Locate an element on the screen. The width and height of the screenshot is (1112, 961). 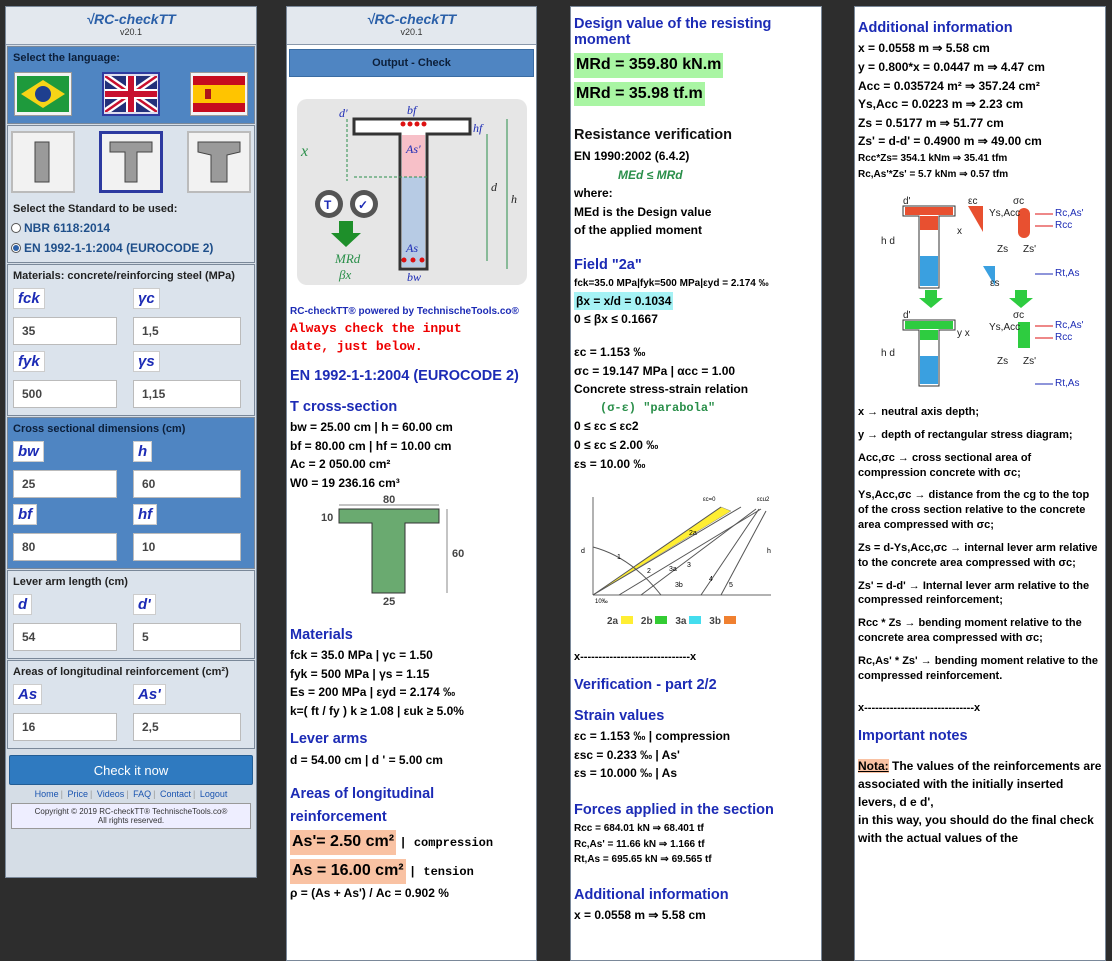
rect-section-icon is located at coordinates (42, 162).